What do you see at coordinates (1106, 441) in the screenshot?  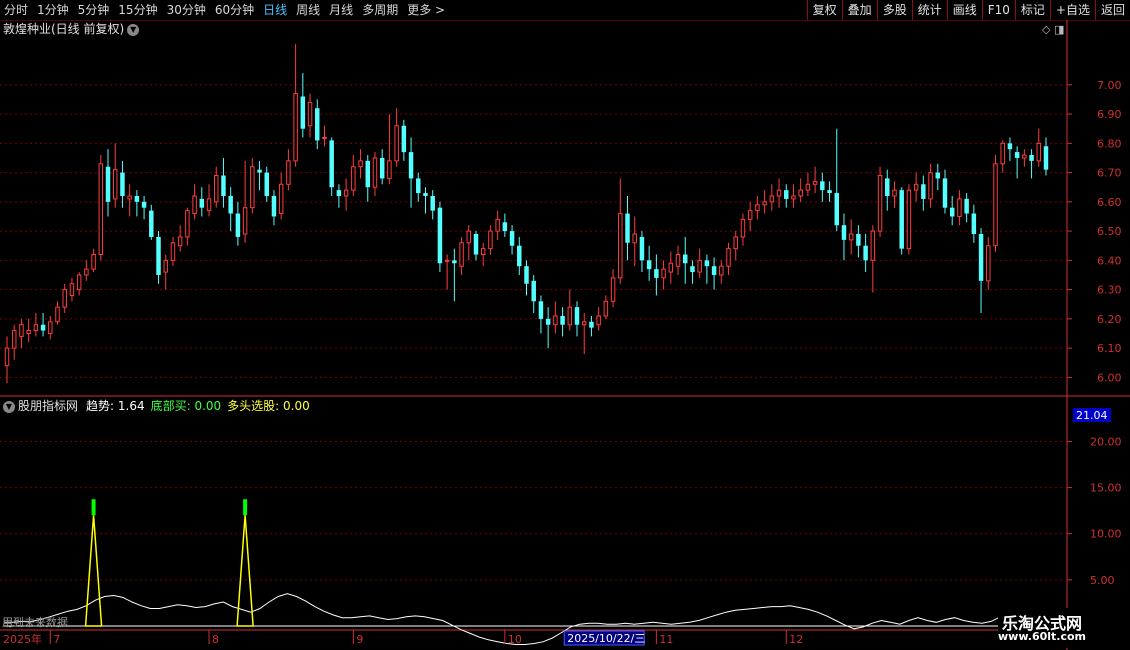 I see `indicator-tick-label: 20.00` at bounding box center [1106, 441].